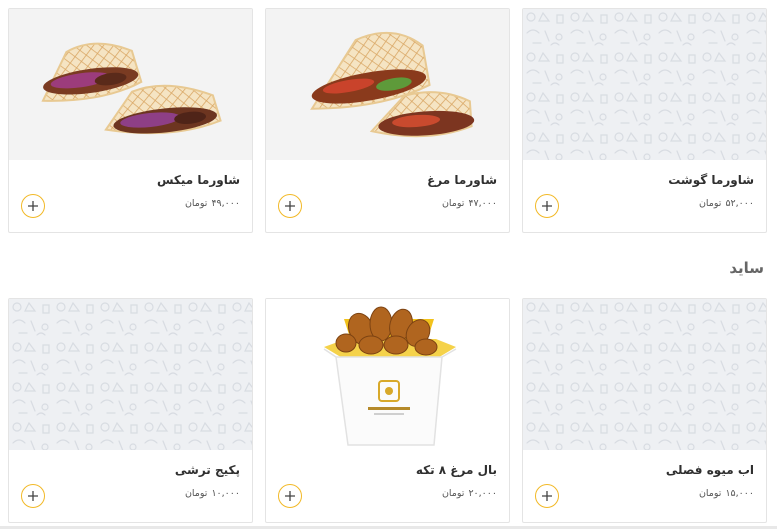 This screenshot has width=777, height=529. Describe the element at coordinates (746, 268) in the screenshot. I see `section-title: ساید` at that location.